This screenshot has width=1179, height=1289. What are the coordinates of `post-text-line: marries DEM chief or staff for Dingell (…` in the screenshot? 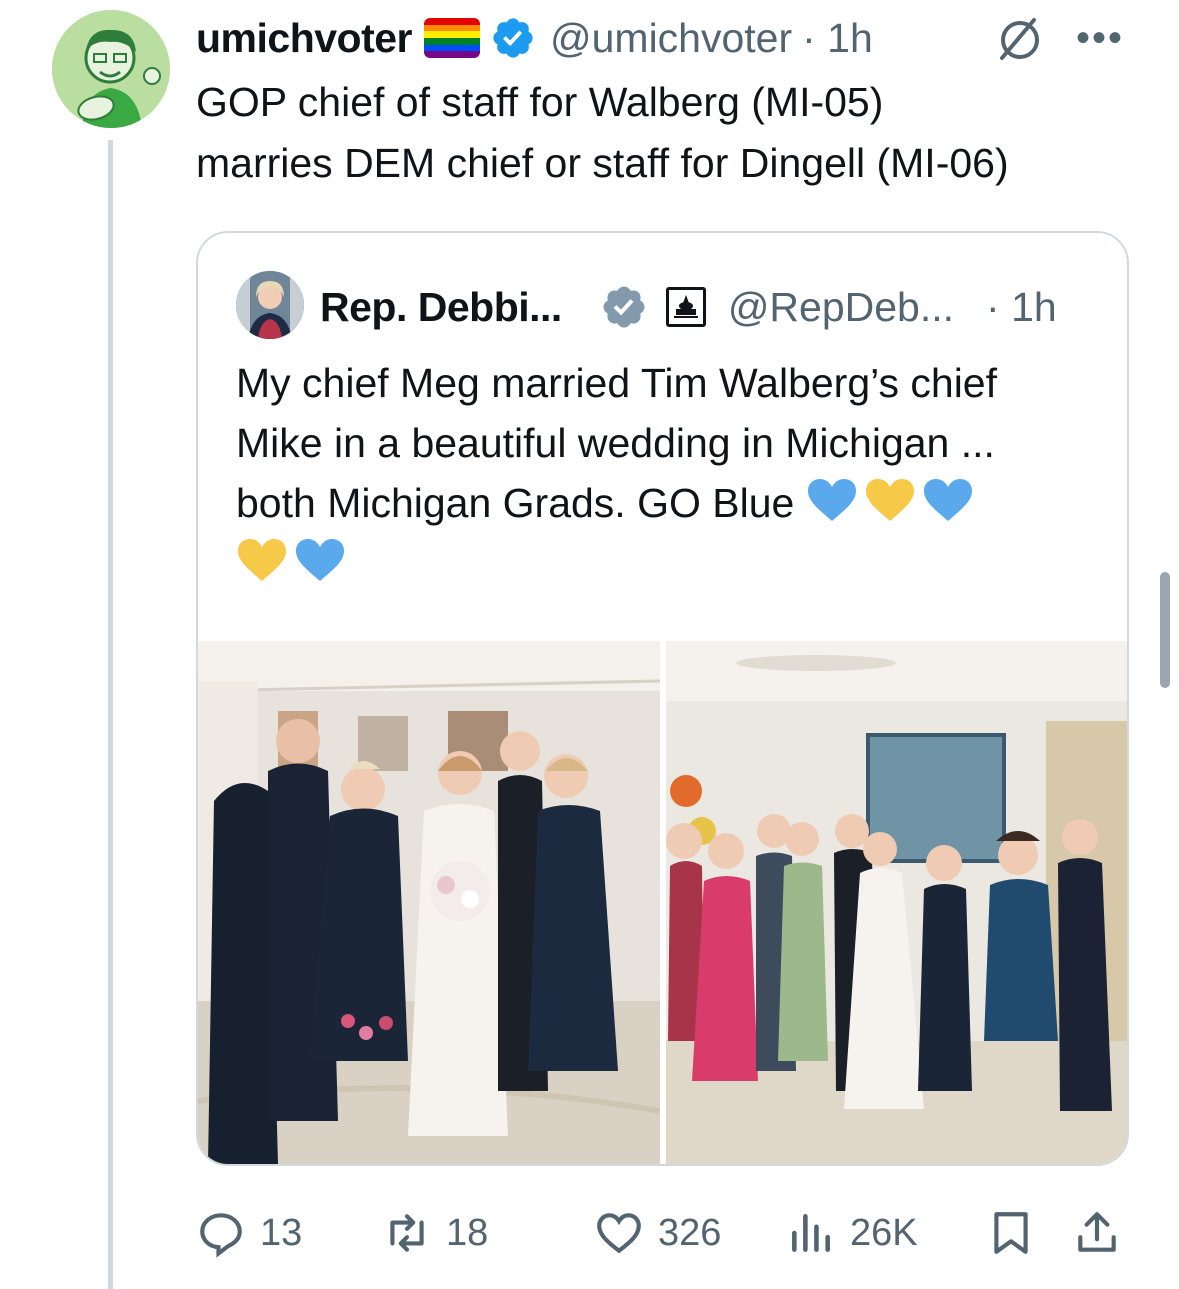 It's located at (602, 163).